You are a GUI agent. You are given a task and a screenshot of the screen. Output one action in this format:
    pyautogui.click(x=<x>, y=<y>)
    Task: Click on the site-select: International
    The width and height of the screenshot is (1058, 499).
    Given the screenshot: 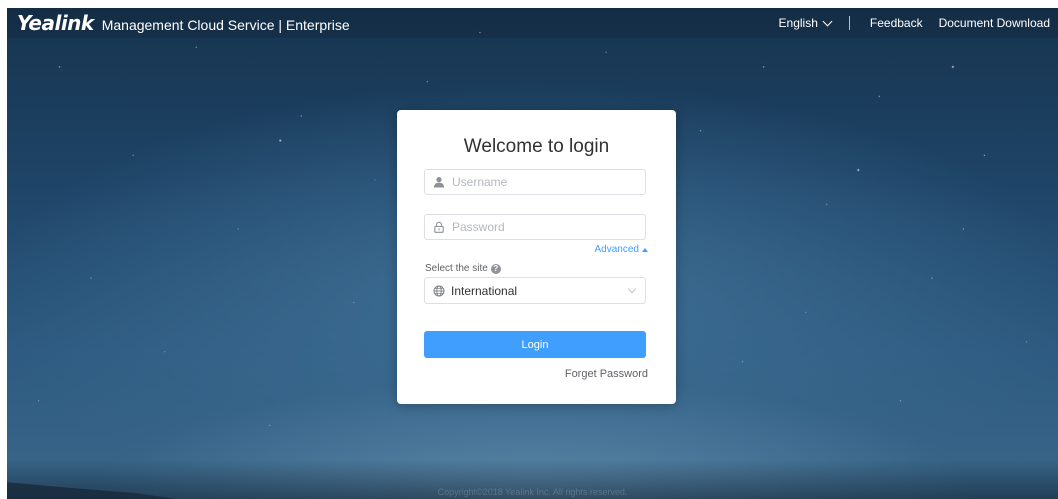 What is the action you would take?
    pyautogui.click(x=535, y=290)
    